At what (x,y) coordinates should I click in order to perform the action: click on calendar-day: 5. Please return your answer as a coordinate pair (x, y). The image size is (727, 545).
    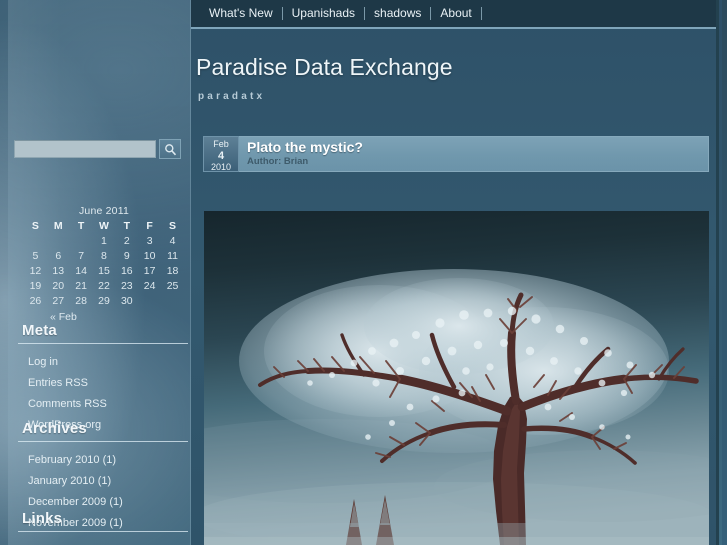
    Looking at the image, I should click on (35, 255).